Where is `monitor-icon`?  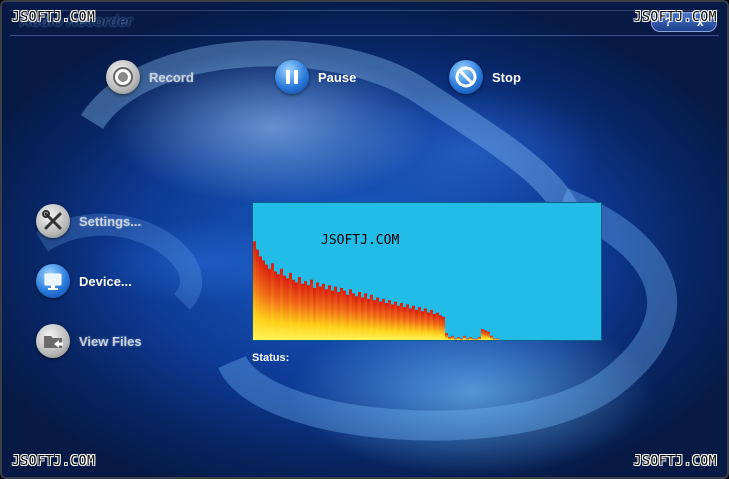 monitor-icon is located at coordinates (53, 281).